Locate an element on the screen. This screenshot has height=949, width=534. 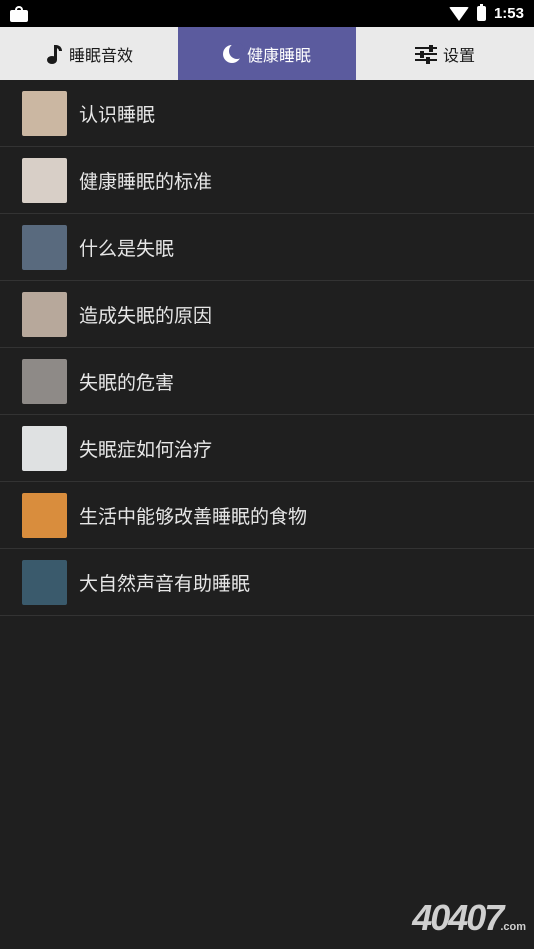
list-item: 生活中能够改善睡眠的食物 is located at coordinates (267, 515).